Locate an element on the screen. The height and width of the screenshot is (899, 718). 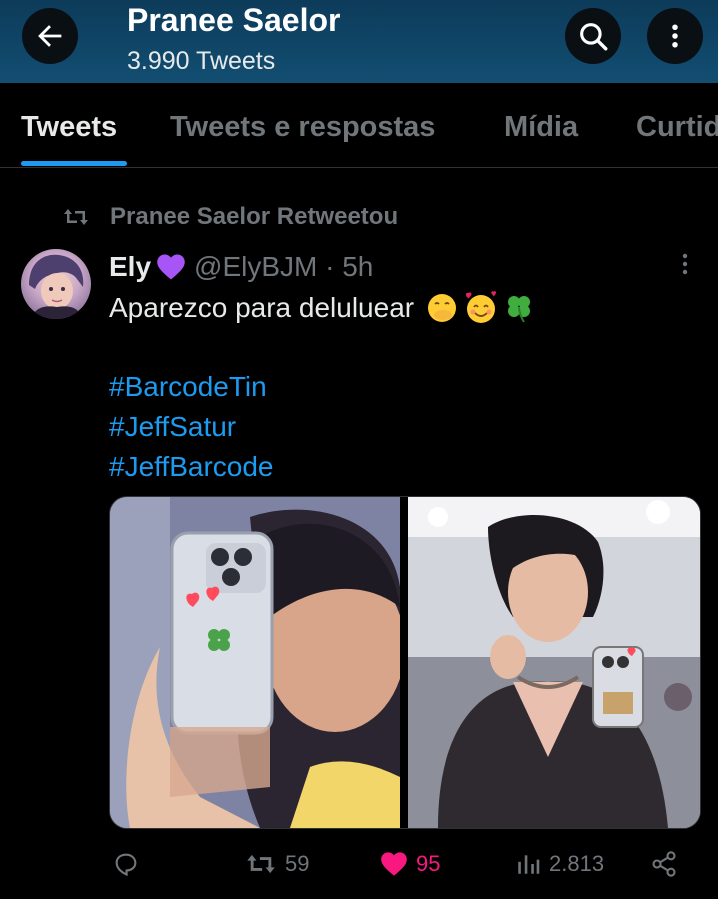
arrow-left-icon is located at coordinates (50, 36).